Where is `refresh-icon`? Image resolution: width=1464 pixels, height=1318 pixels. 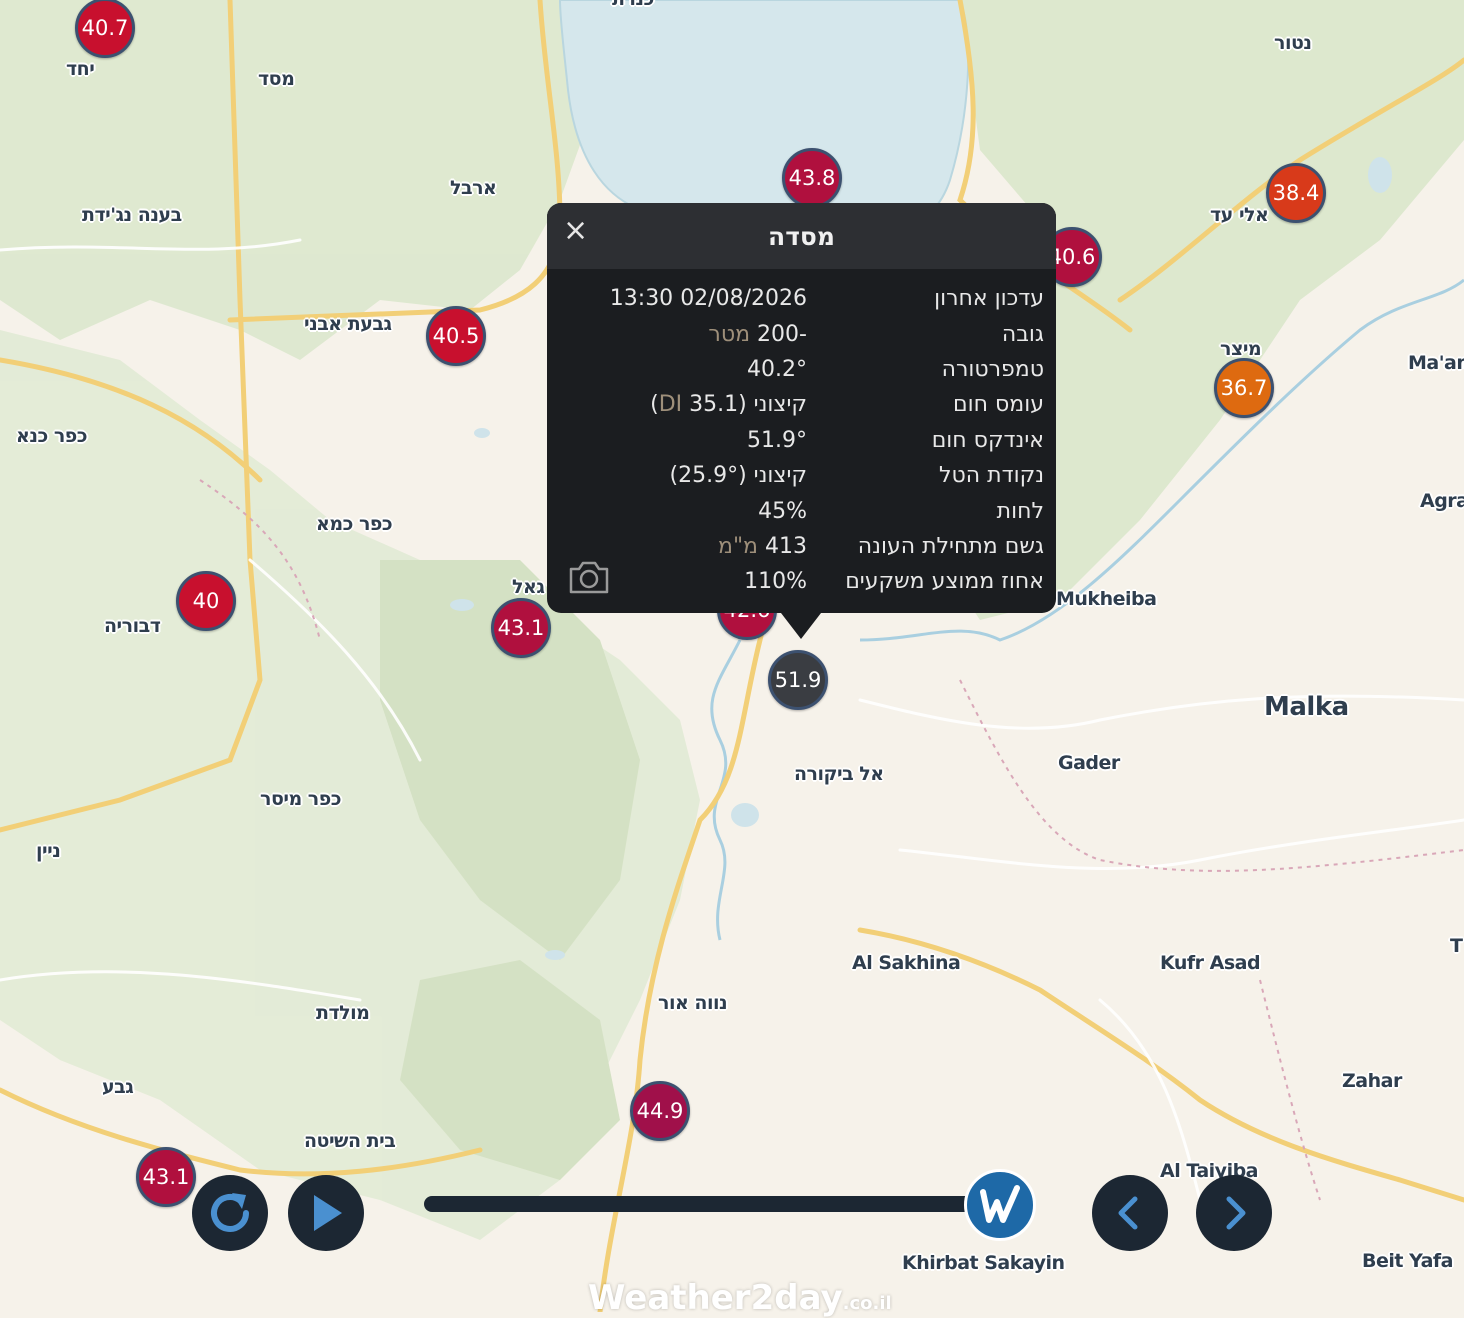
refresh-icon is located at coordinates (230, 1212).